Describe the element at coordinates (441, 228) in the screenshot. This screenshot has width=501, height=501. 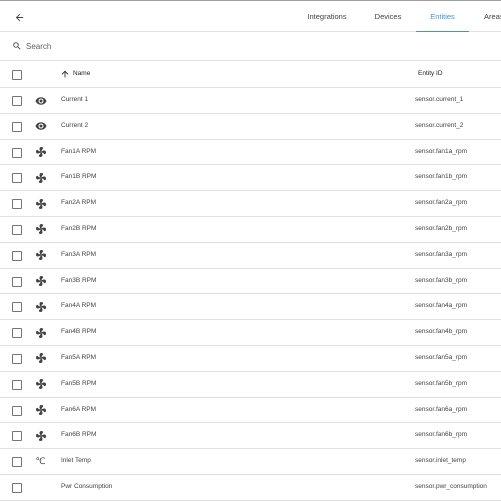
I see `entity-id: sensor.fan2b_rpm` at that location.